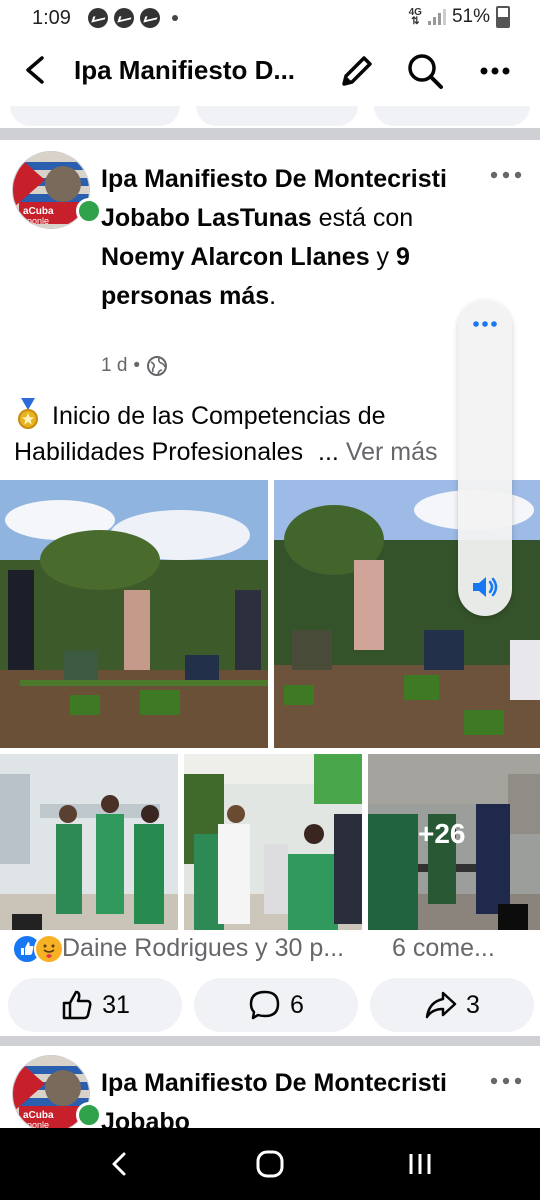 This screenshot has width=540, height=1200. Describe the element at coordinates (357, 71) in the screenshot. I see `edit-pencil-icon` at that location.